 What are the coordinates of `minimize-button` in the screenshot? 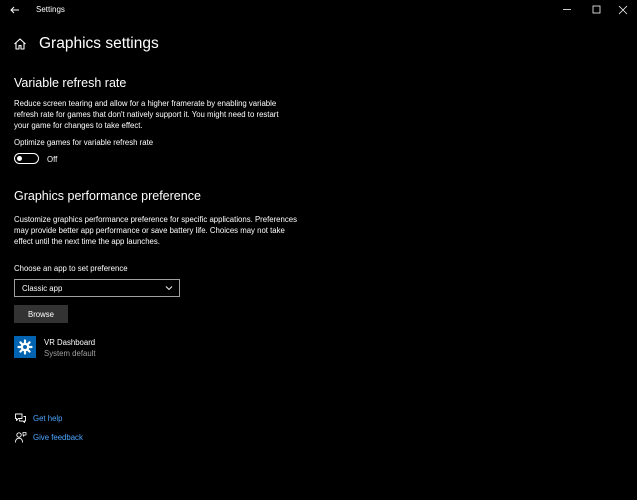 It's located at (567, 10).